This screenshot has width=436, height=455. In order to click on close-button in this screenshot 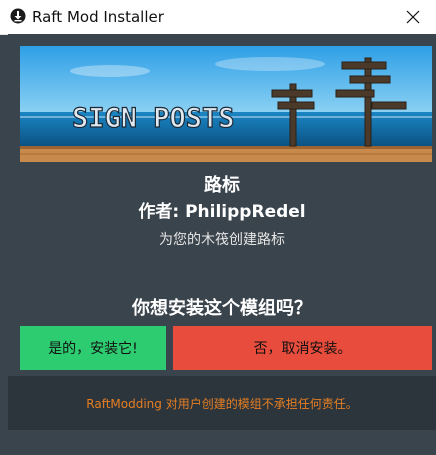, I will do `click(413, 17)`.